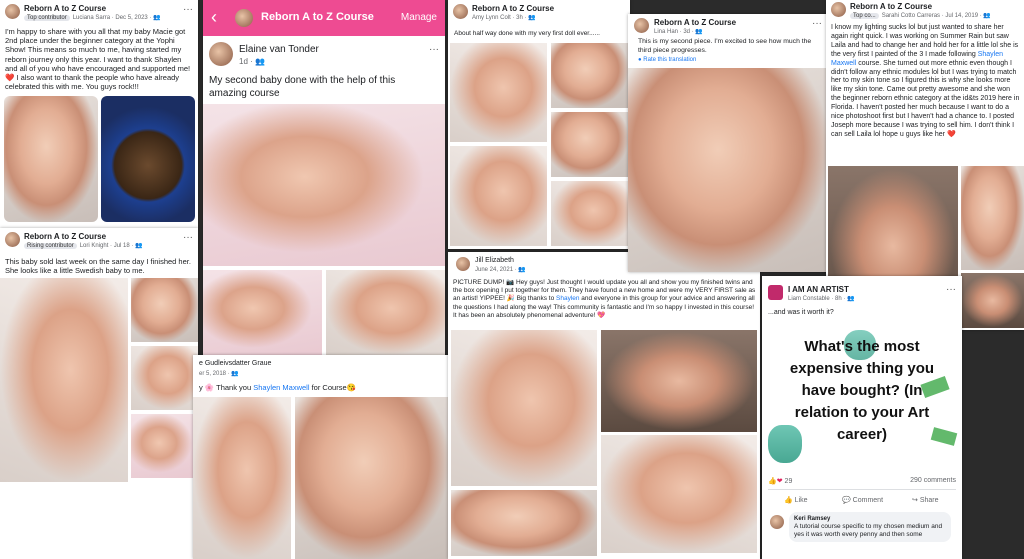 Image resolution: width=1024 pixels, height=559 pixels. What do you see at coordinates (219, 373) in the screenshot?
I see `post-time: er 5, 2018 · 👥` at bounding box center [219, 373].